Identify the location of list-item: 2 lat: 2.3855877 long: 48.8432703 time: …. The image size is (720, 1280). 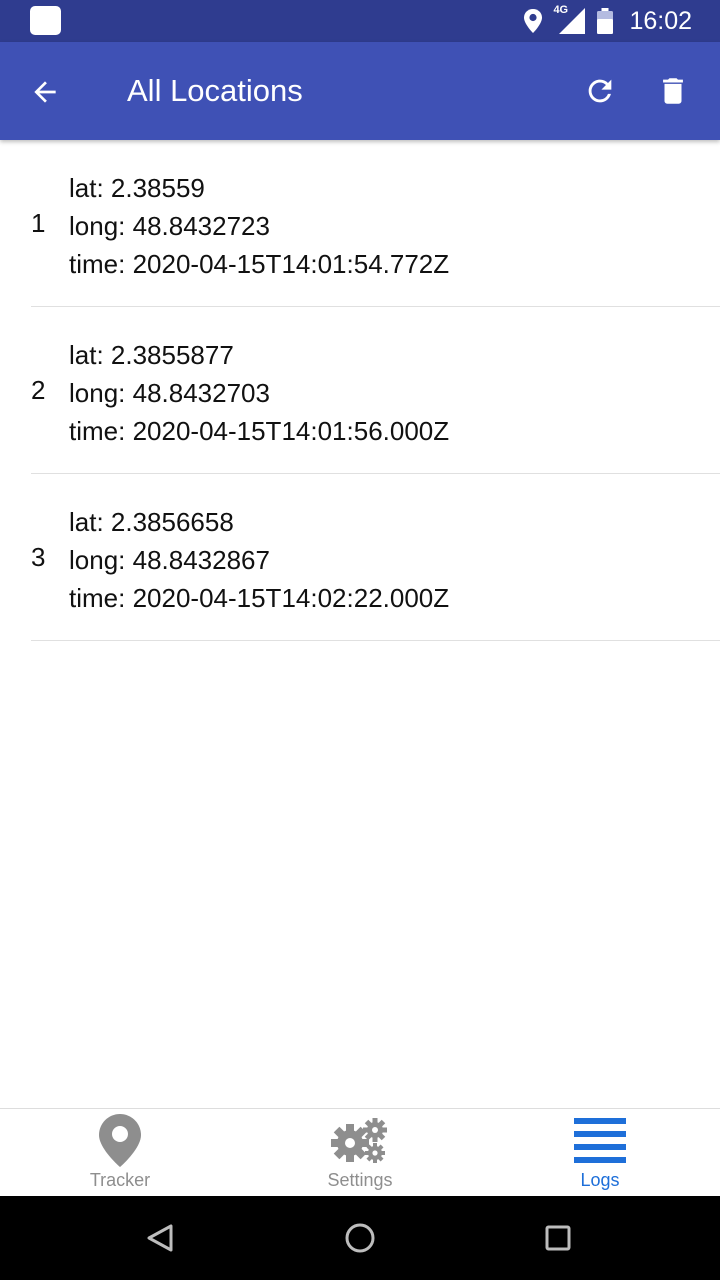
(375, 390).